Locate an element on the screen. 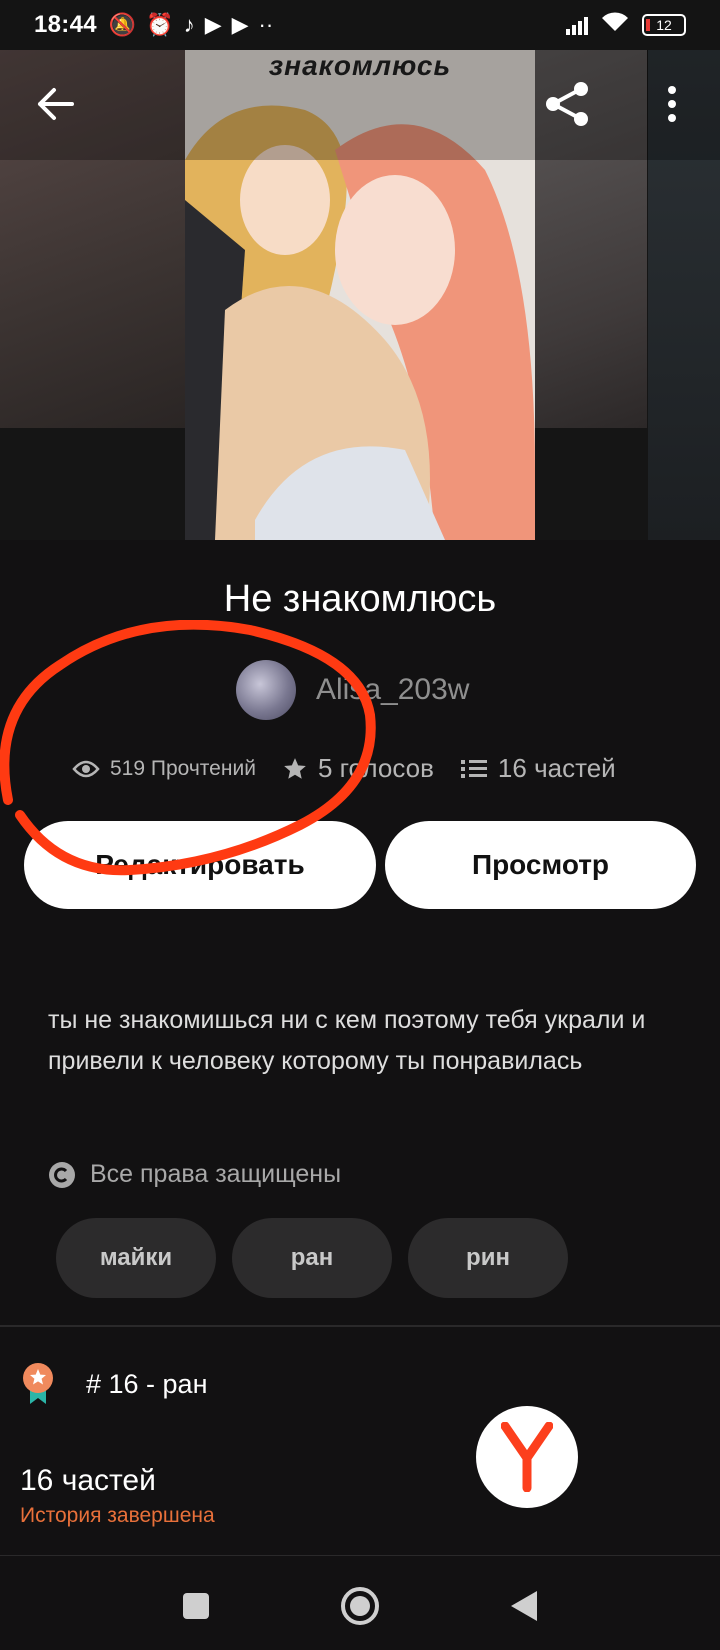 This screenshot has height=1650, width=720. system-nav-bar is located at coordinates (360, 1603).